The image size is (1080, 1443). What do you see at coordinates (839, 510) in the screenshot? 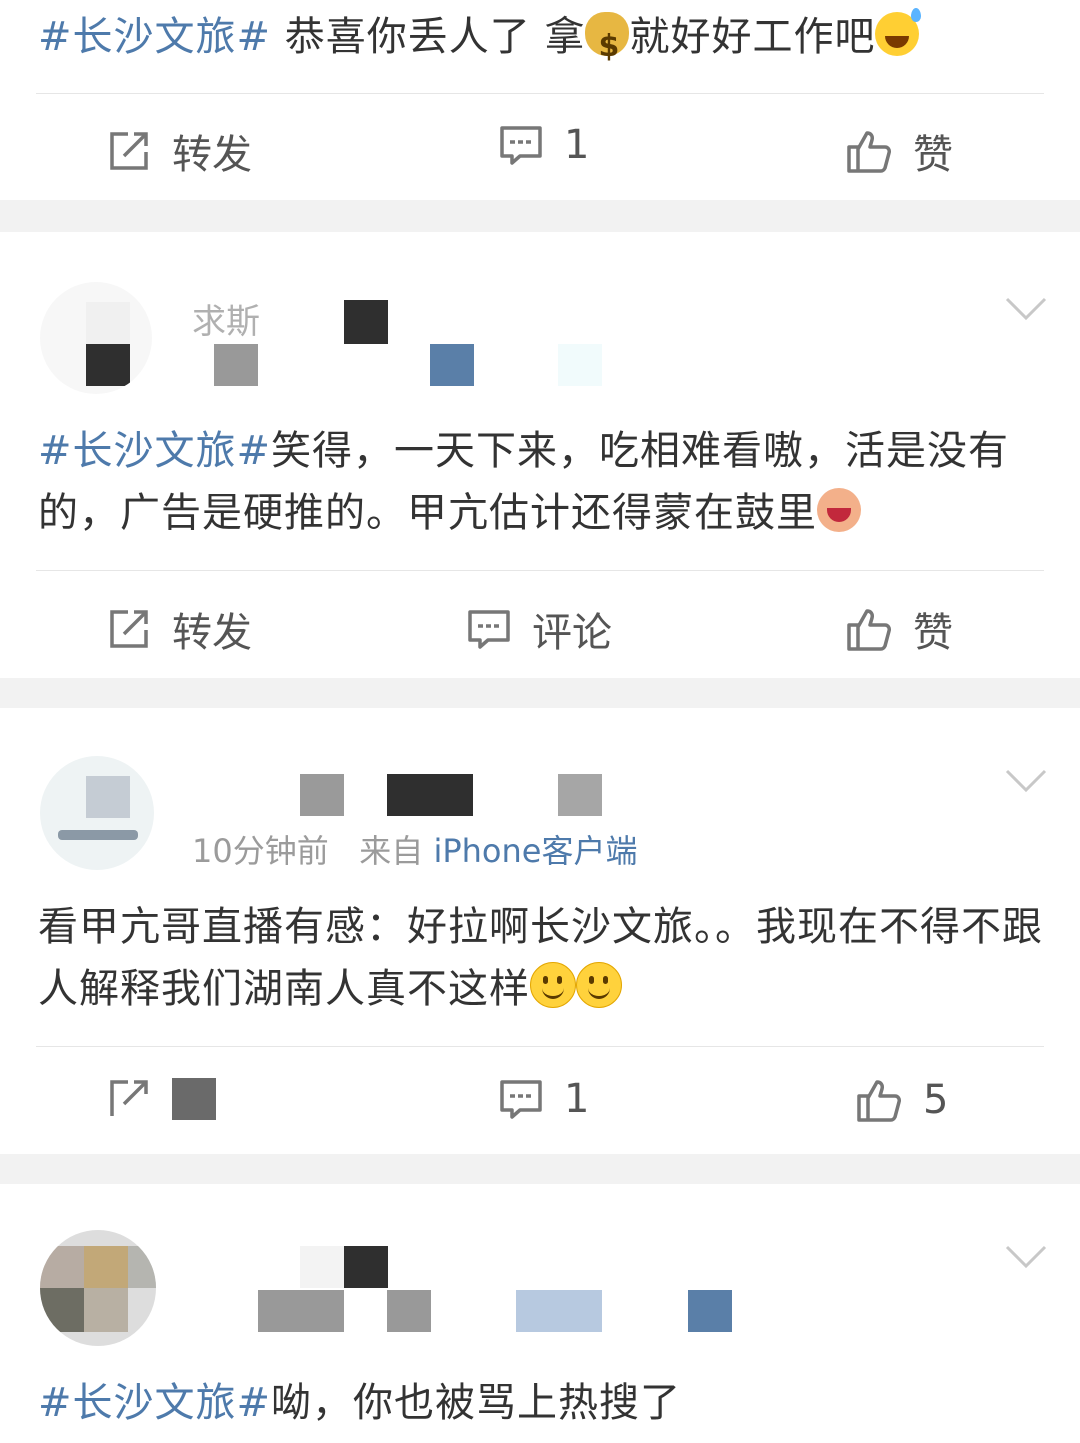
I see `laughing-emoji-icon` at bounding box center [839, 510].